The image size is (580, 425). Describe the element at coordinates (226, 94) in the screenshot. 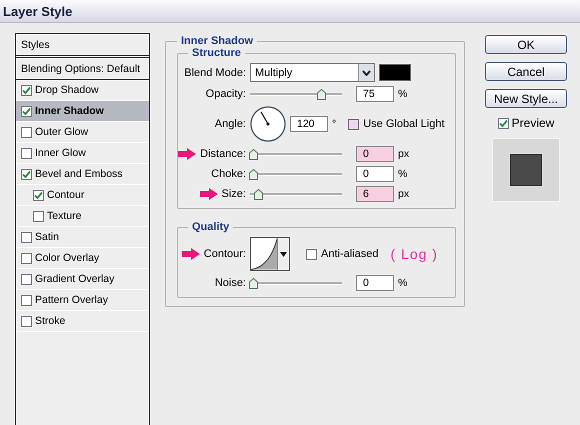

I see `field-label: Opacity:` at that location.